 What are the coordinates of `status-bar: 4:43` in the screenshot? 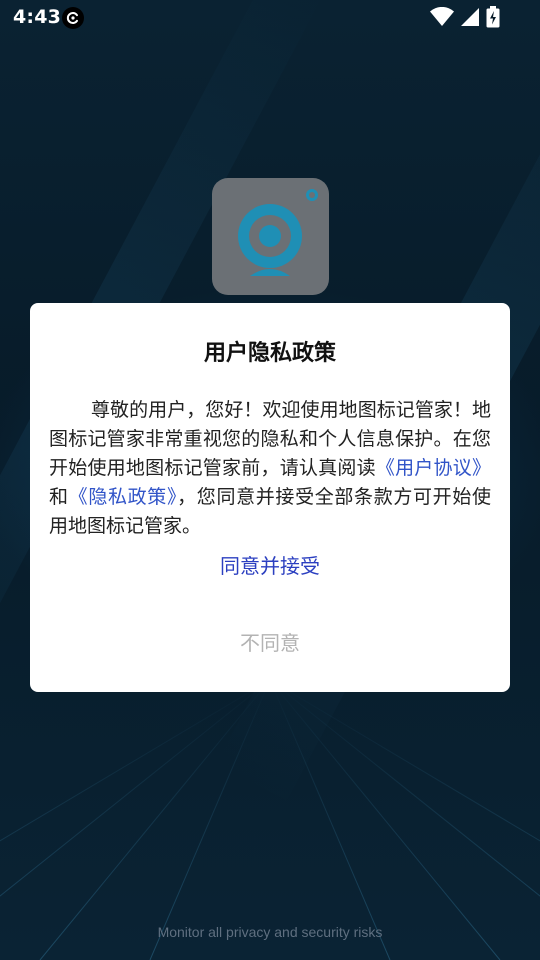 It's located at (270, 18).